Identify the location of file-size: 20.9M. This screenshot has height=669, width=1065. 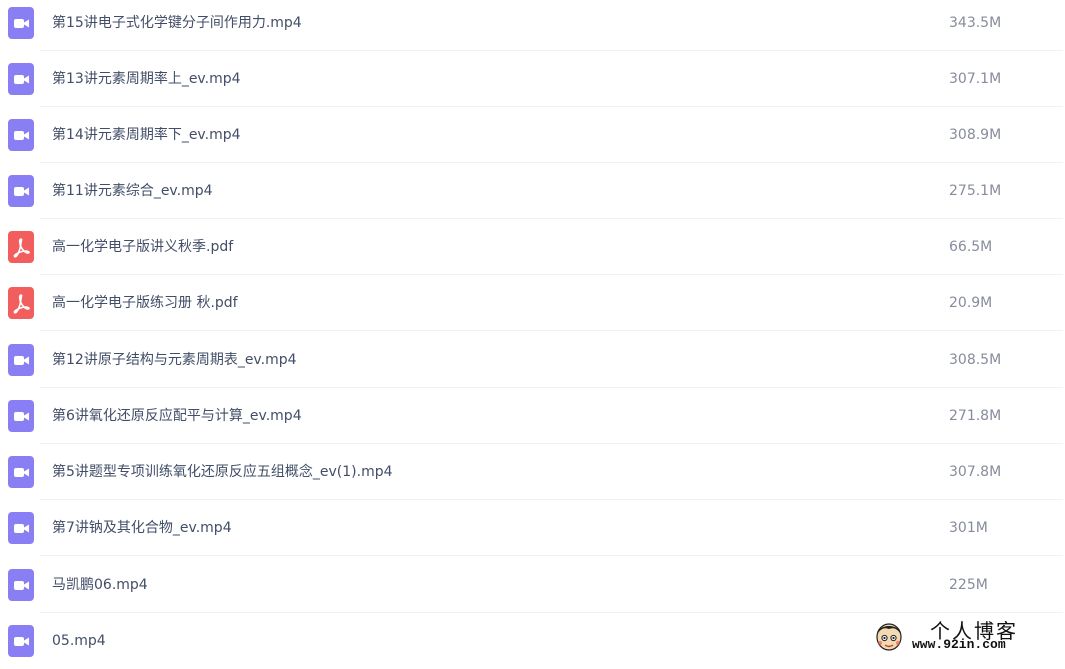
(971, 303).